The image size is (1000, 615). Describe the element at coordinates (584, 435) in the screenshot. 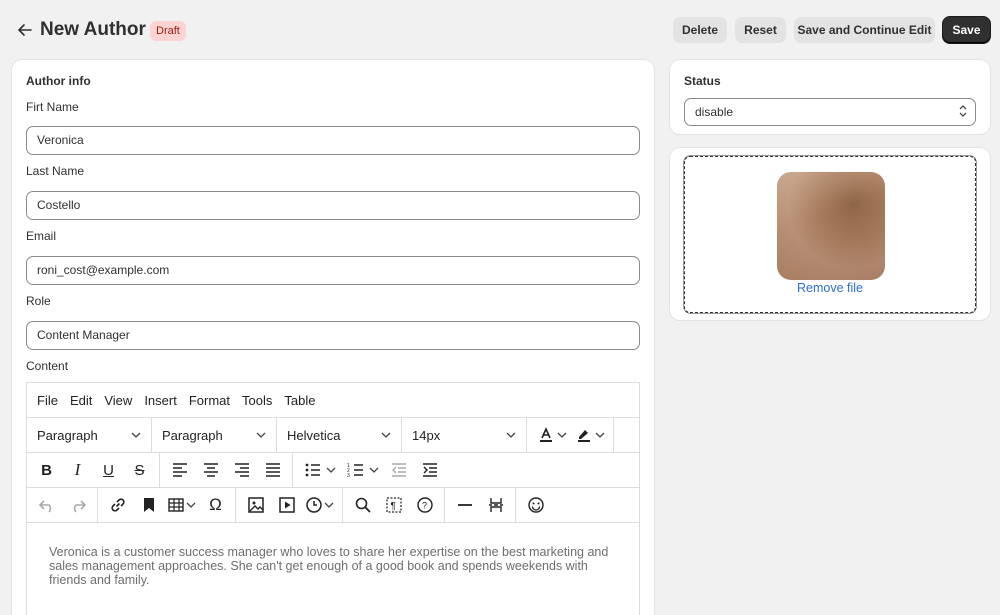

I see `highlight-color-icon` at that location.